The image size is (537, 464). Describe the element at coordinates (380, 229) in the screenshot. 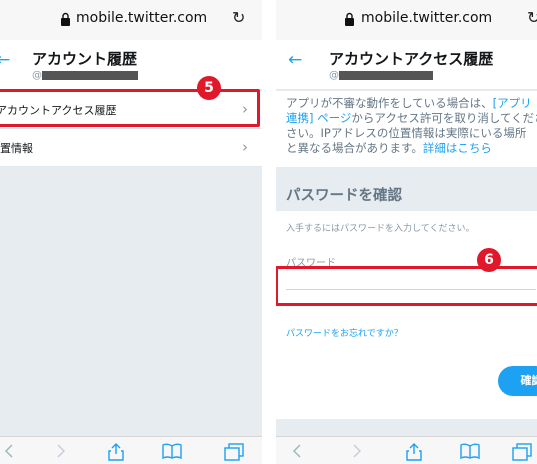

I see `instruction-text: 入手するにはパスワードを入力してください。` at that location.